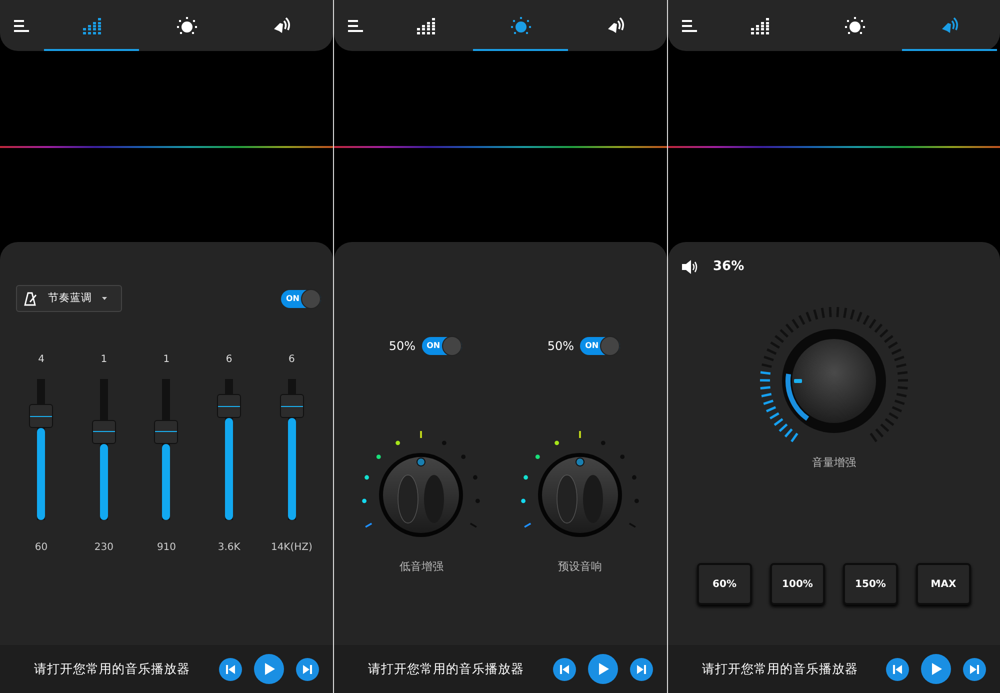  What do you see at coordinates (834, 462) in the screenshot?
I see `dial-label: 音量增强` at bounding box center [834, 462].